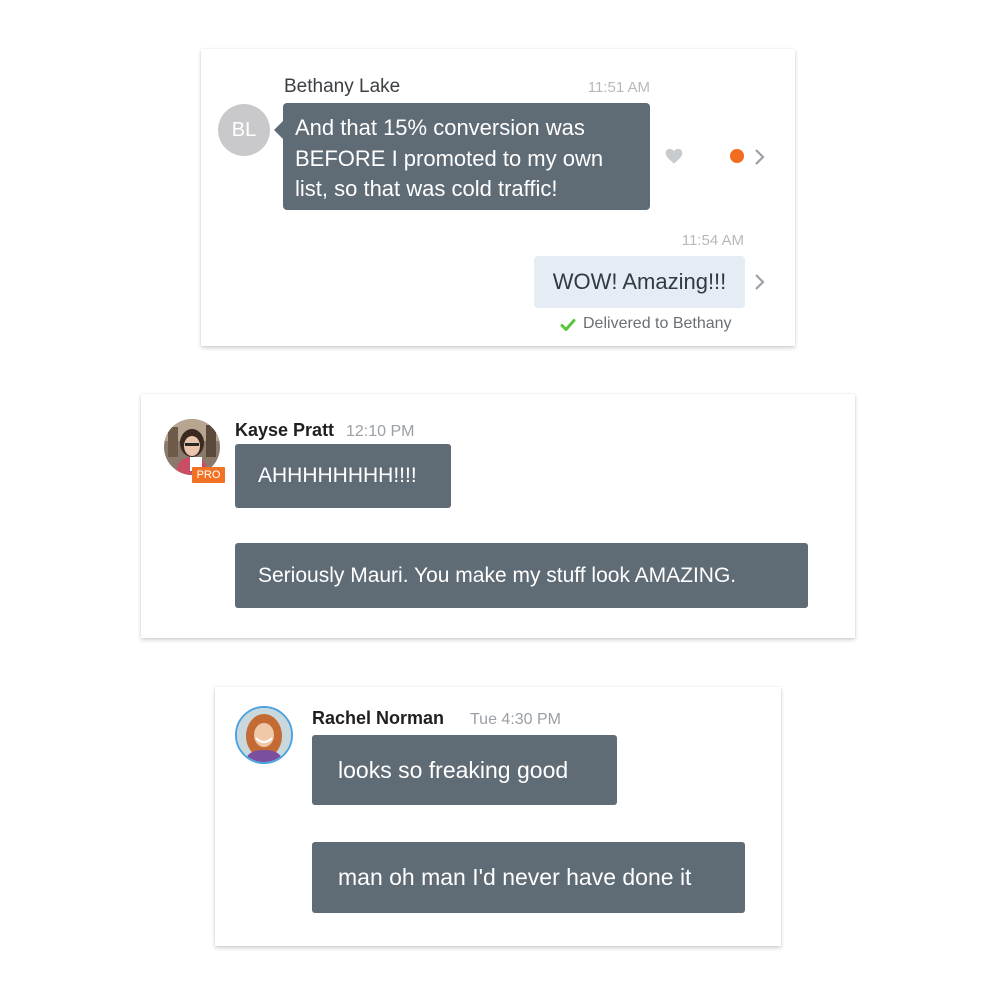 The height and width of the screenshot is (1000, 1000). Describe the element at coordinates (639, 282) in the screenshot. I see `outgoing-message-bubble: WOW! Amazing!!!` at that location.